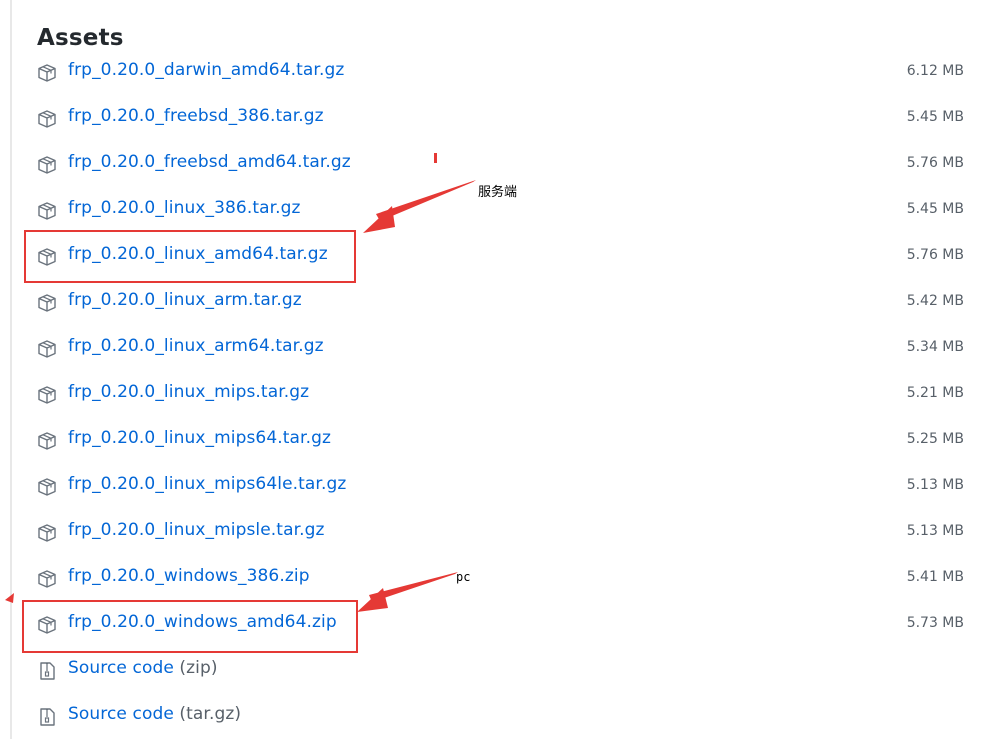 The width and height of the screenshot is (988, 739). Describe the element at coordinates (9, 598) in the screenshot. I see `red-edge-marker` at that location.